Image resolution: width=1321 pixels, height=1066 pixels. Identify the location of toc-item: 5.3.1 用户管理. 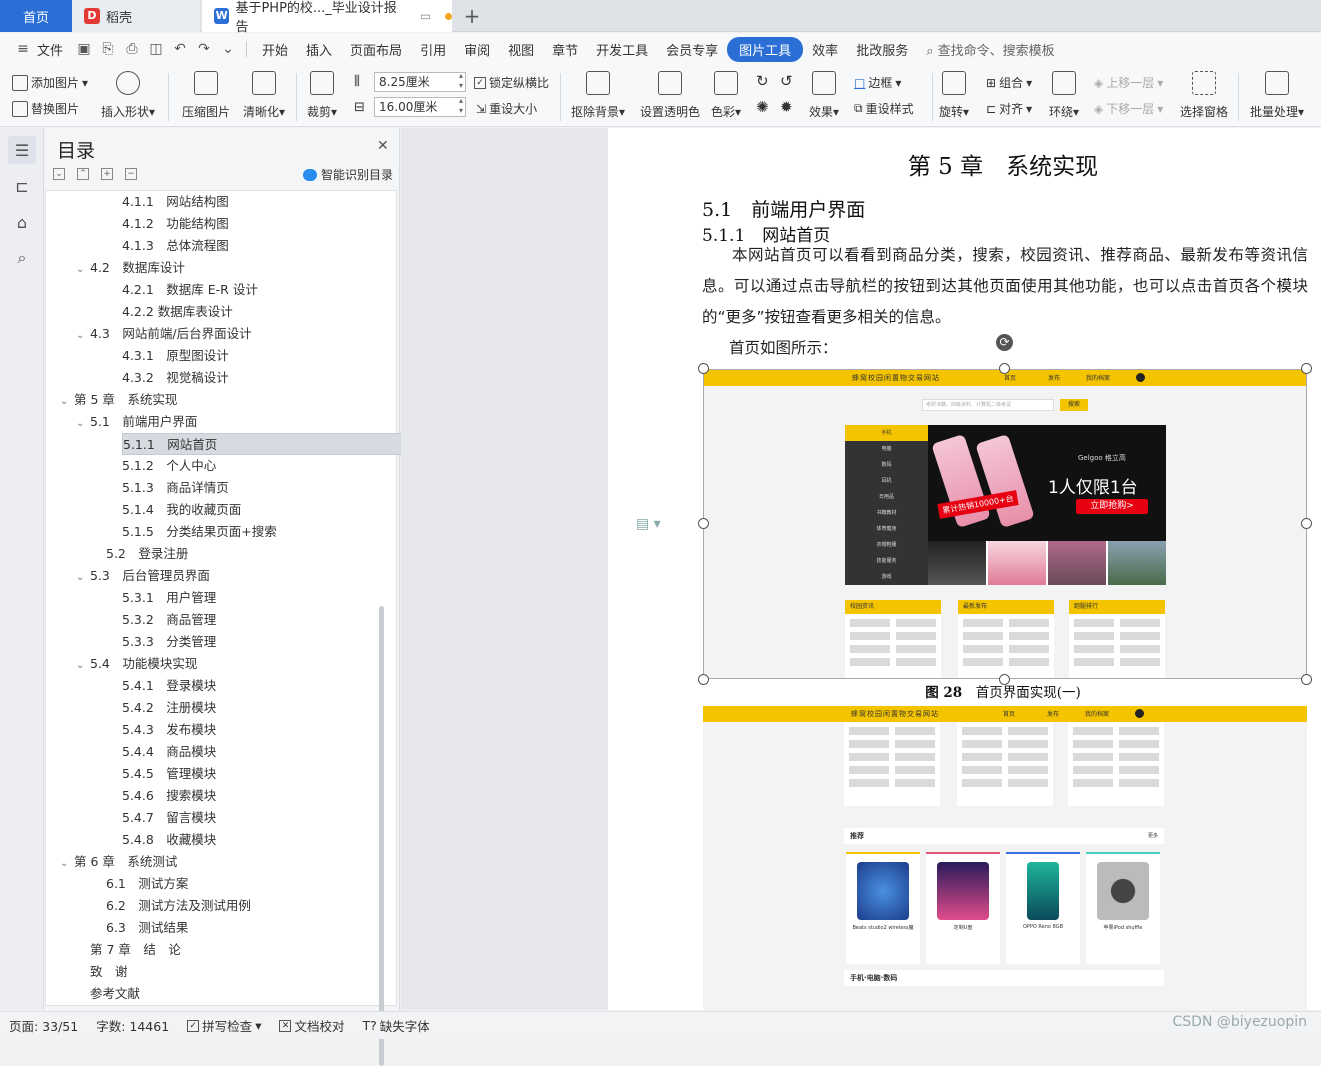
(169, 598).